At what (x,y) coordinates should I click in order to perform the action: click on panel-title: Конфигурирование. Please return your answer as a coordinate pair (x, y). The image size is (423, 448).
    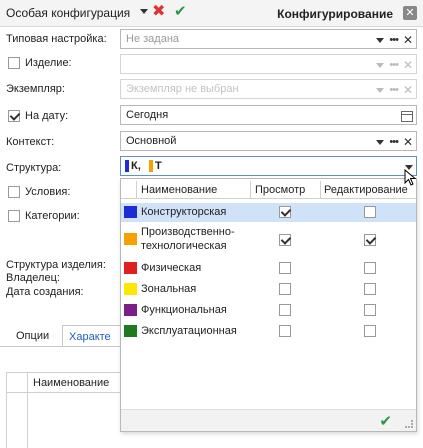
    Looking at the image, I should click on (335, 14).